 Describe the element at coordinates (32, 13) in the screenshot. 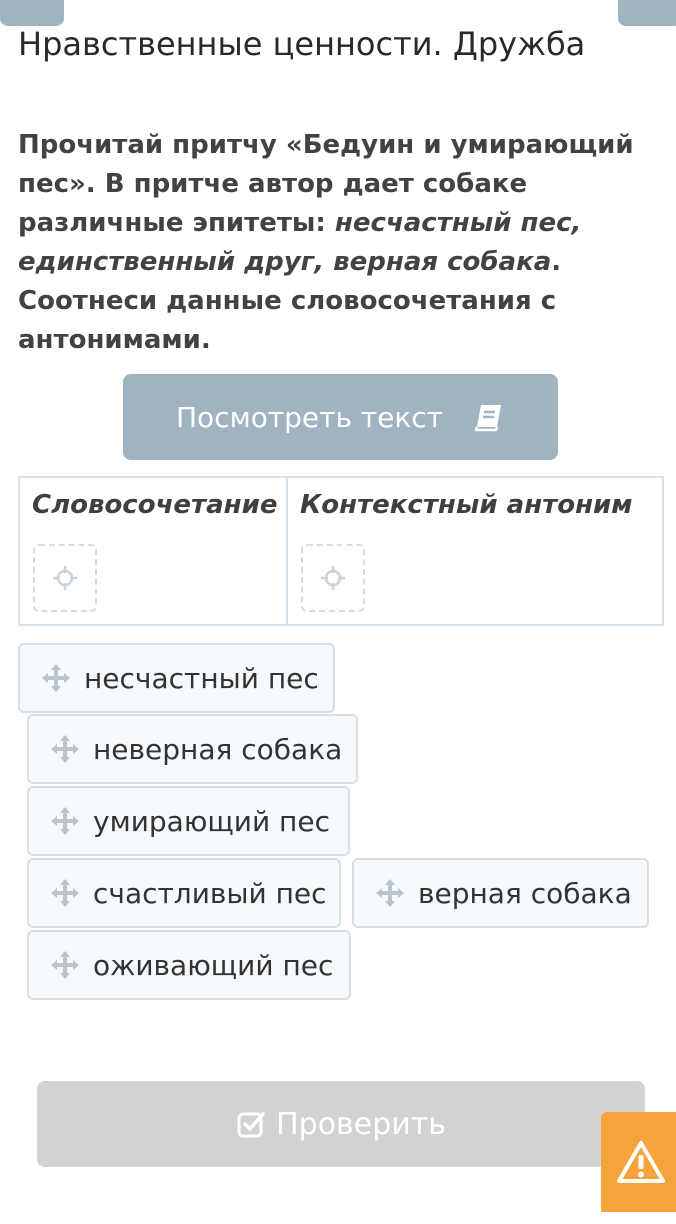

I see `top-left-tab` at that location.